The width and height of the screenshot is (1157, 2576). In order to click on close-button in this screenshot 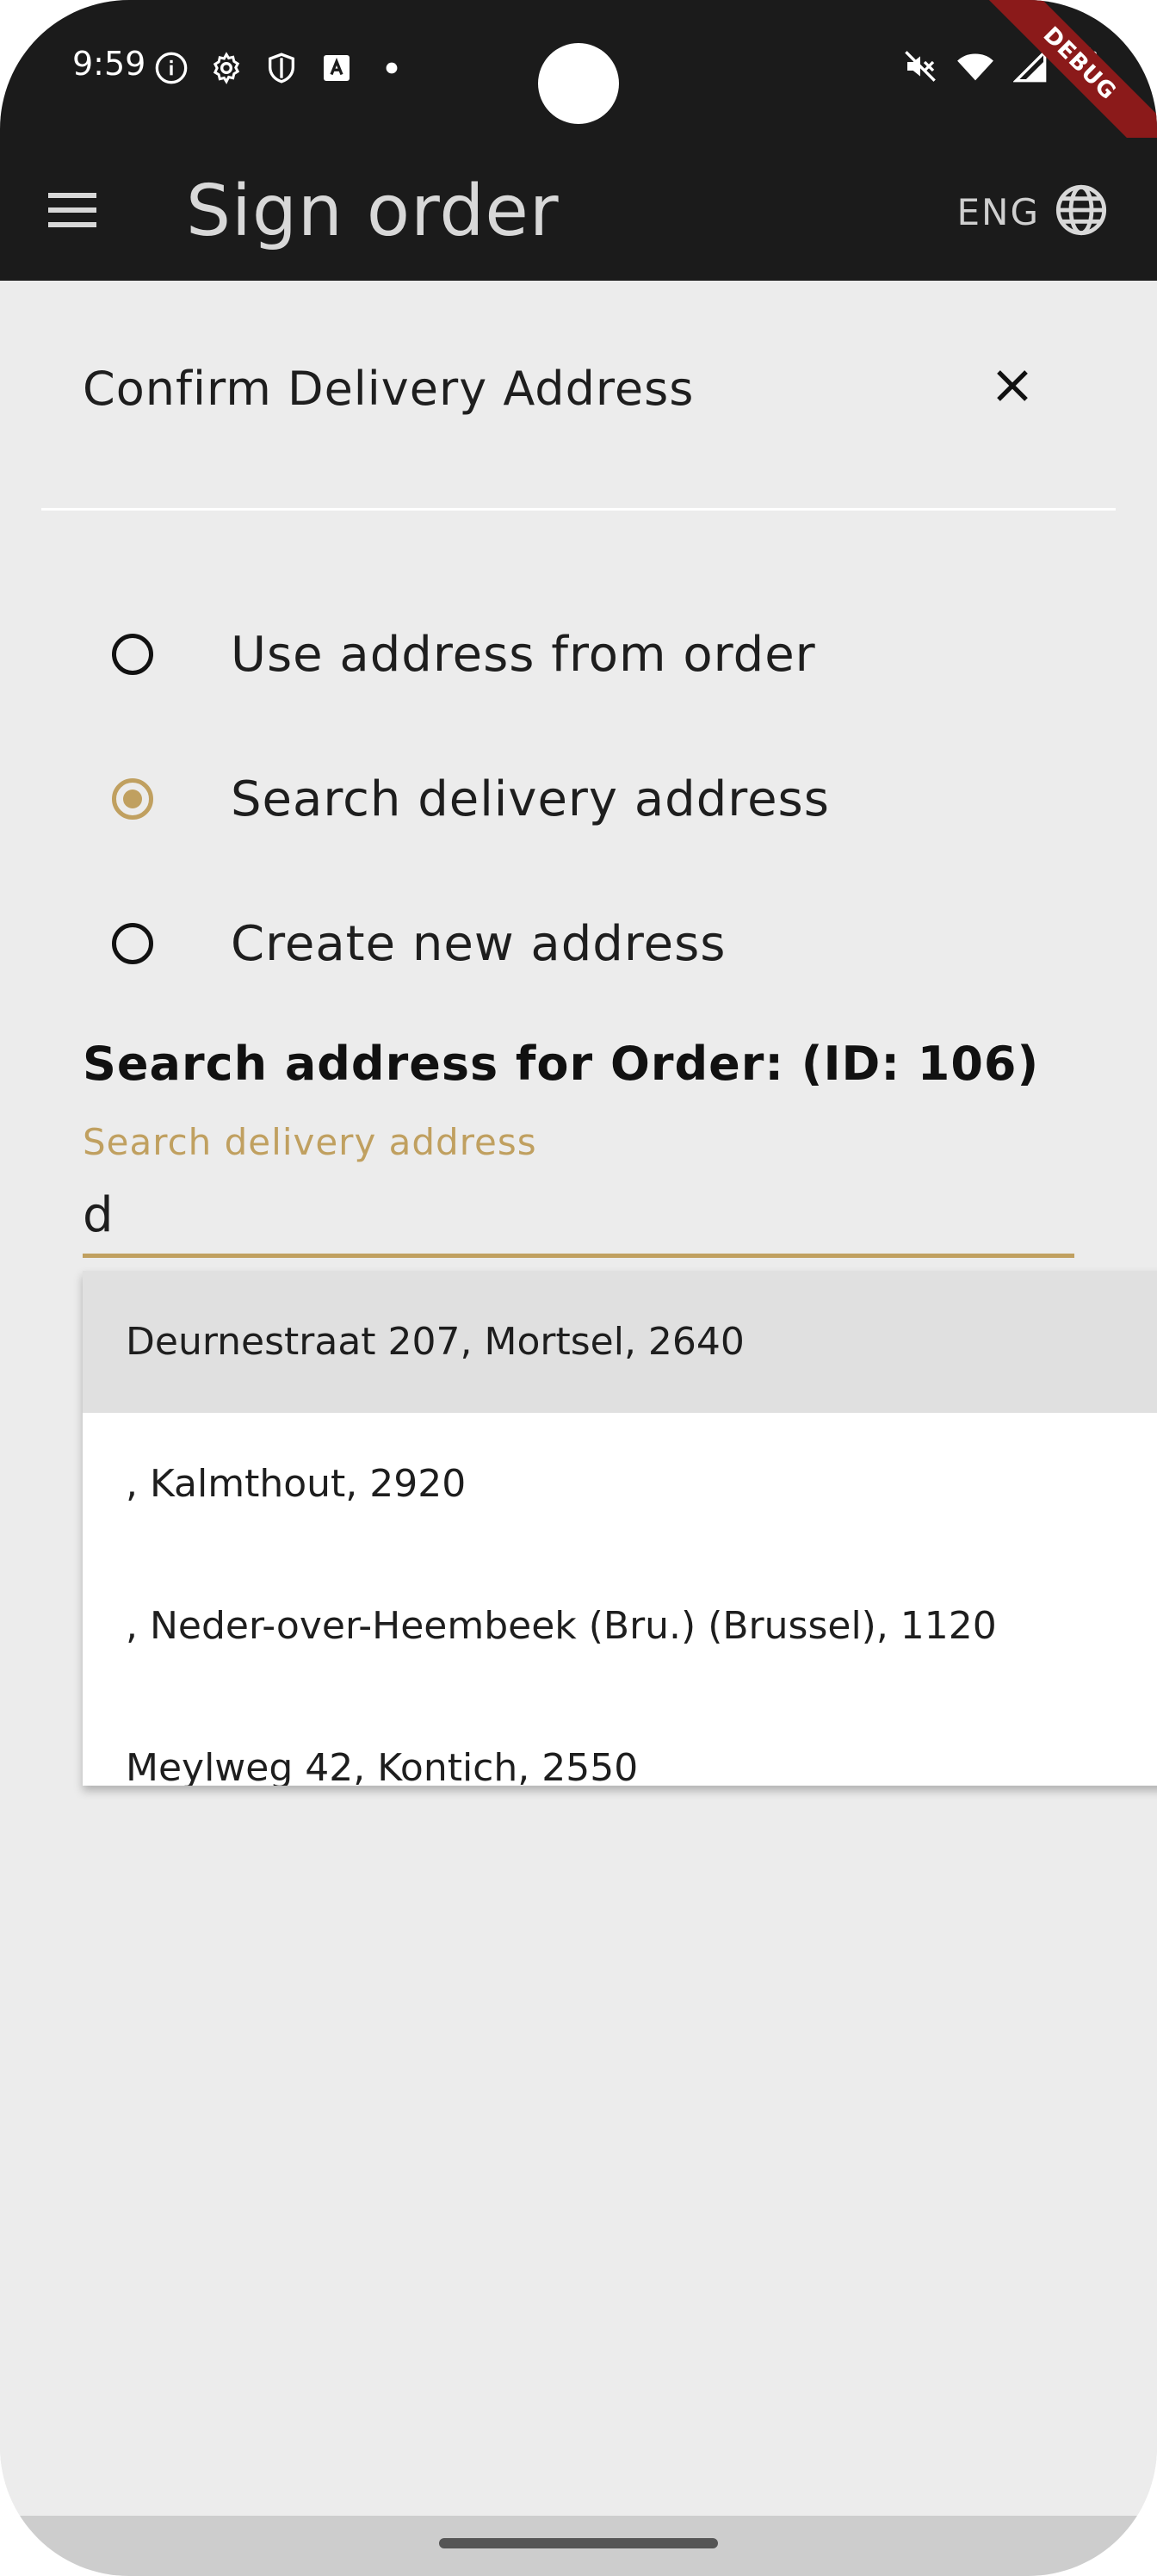, I will do `click(1012, 387)`.